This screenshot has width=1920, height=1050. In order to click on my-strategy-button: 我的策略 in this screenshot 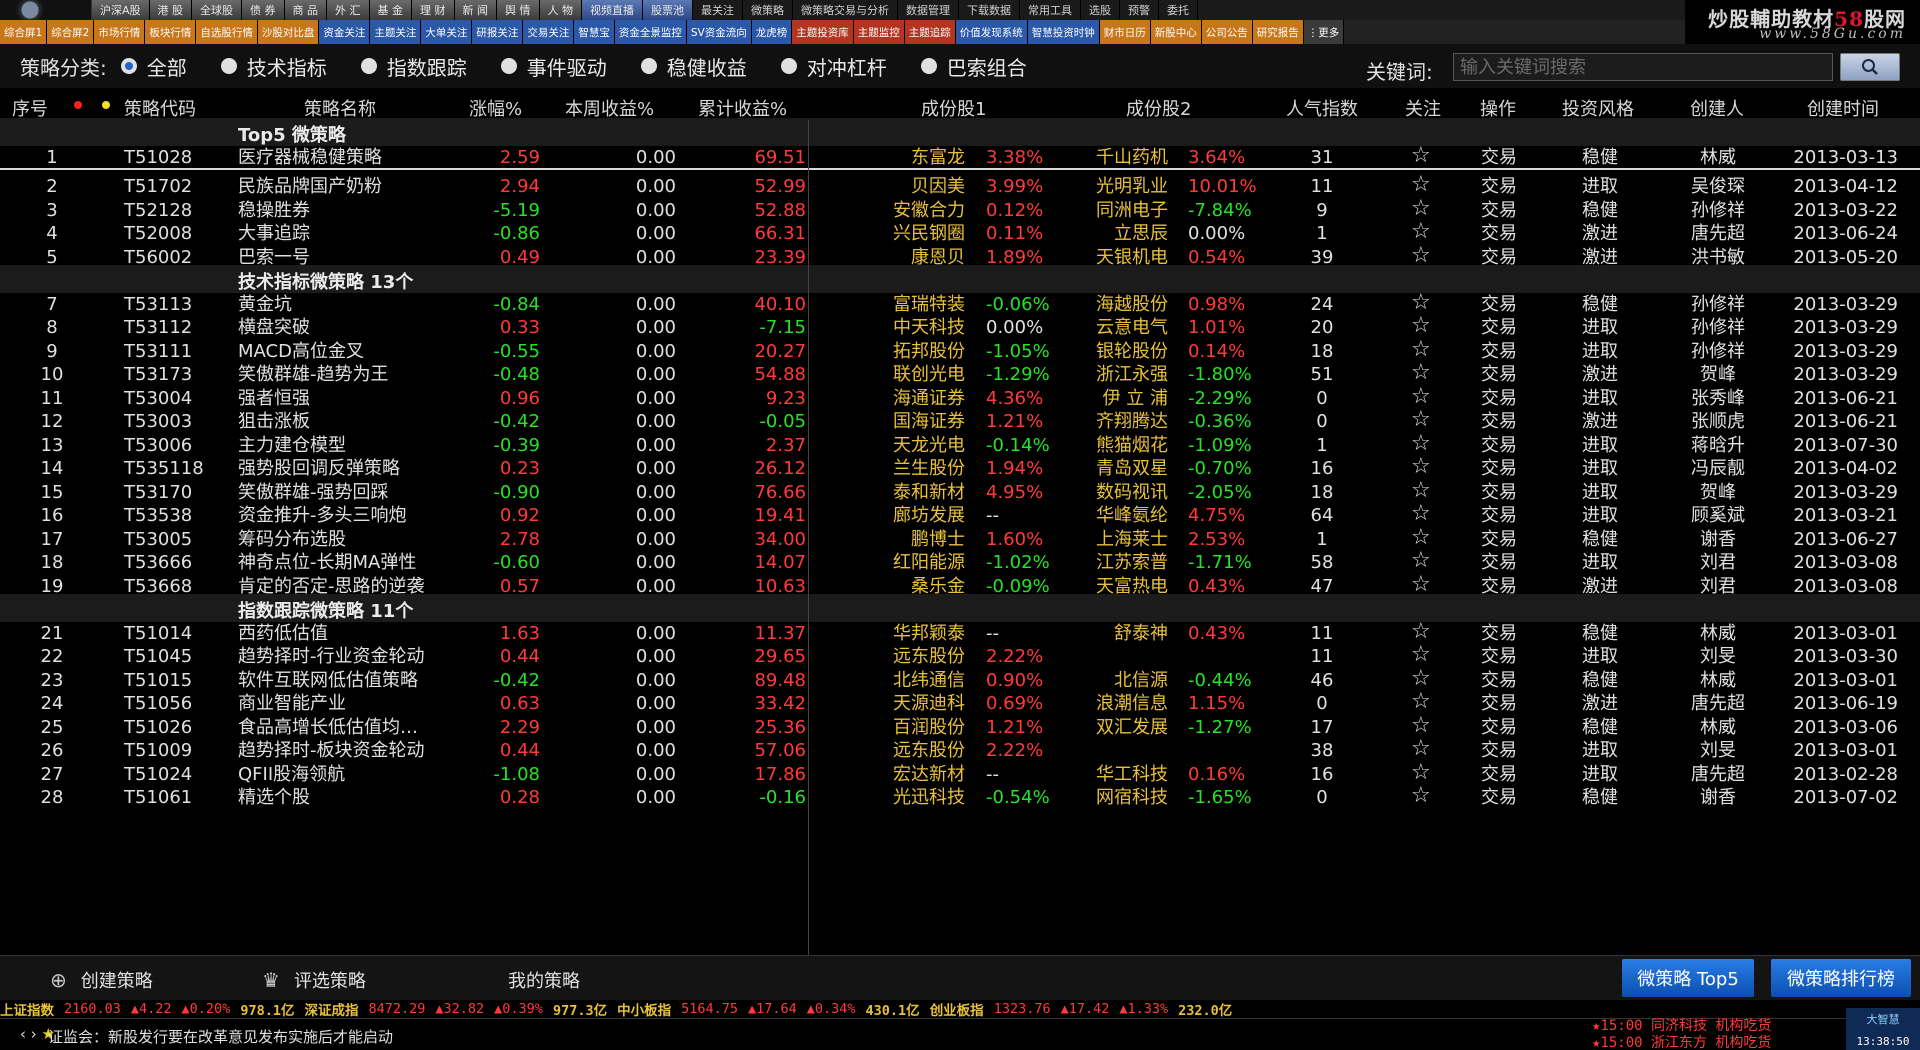, I will do `click(544, 980)`.